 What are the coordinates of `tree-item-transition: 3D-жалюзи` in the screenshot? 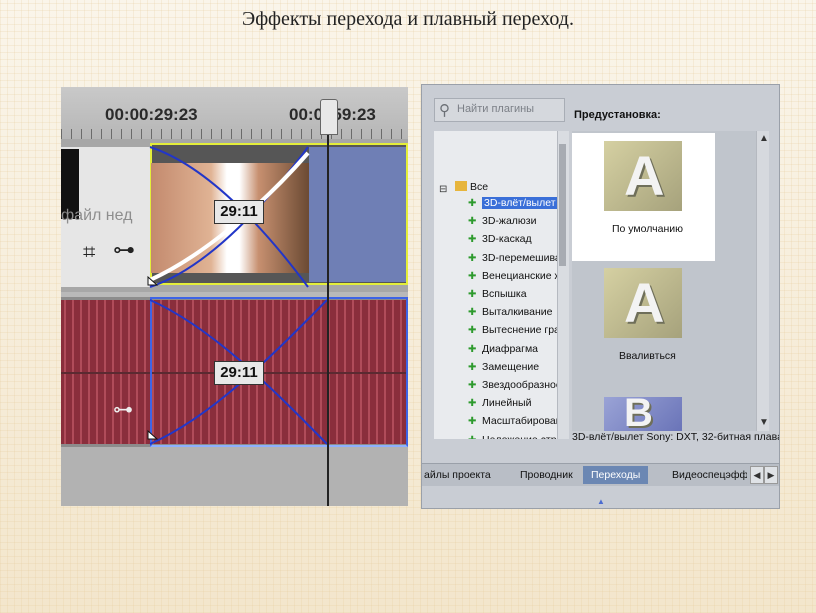 It's located at (509, 221).